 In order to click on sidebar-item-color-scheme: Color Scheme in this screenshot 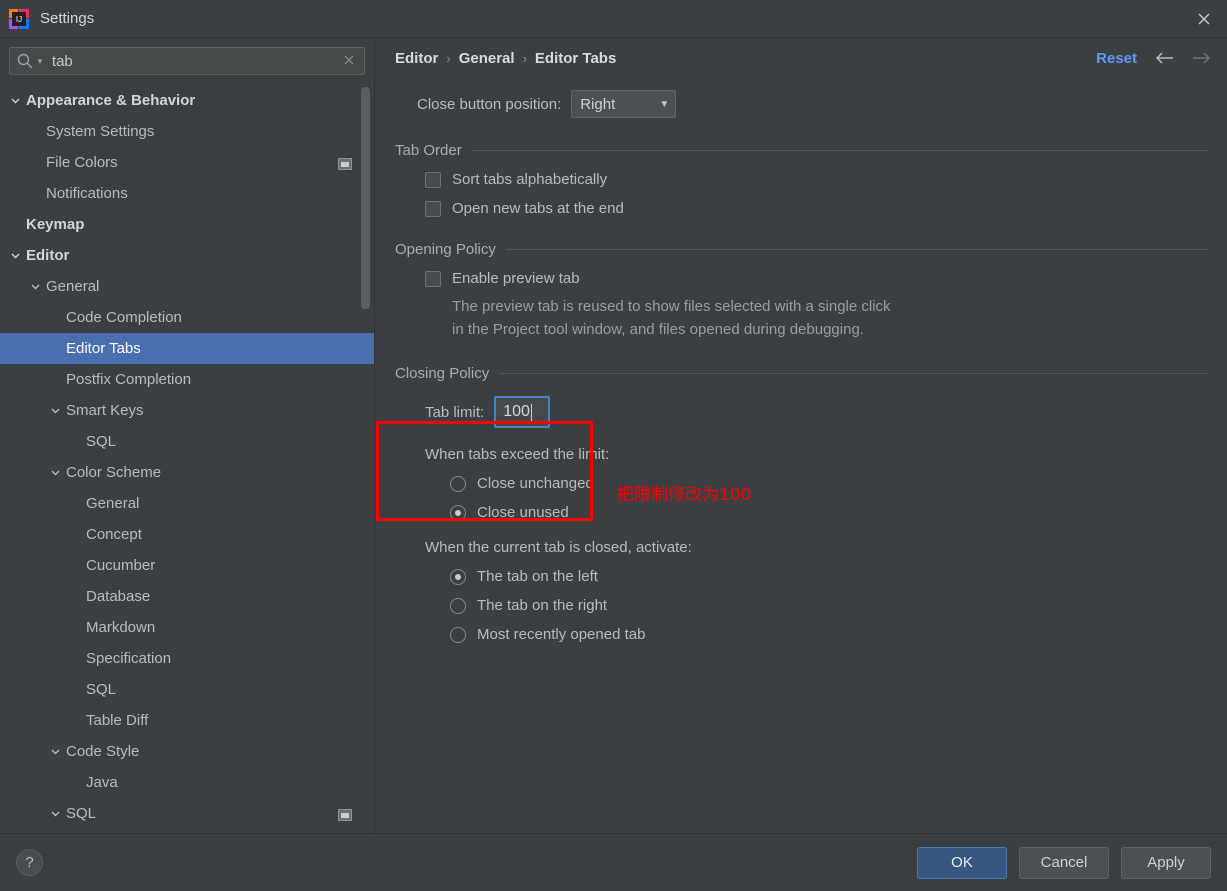, I will do `click(187, 472)`.